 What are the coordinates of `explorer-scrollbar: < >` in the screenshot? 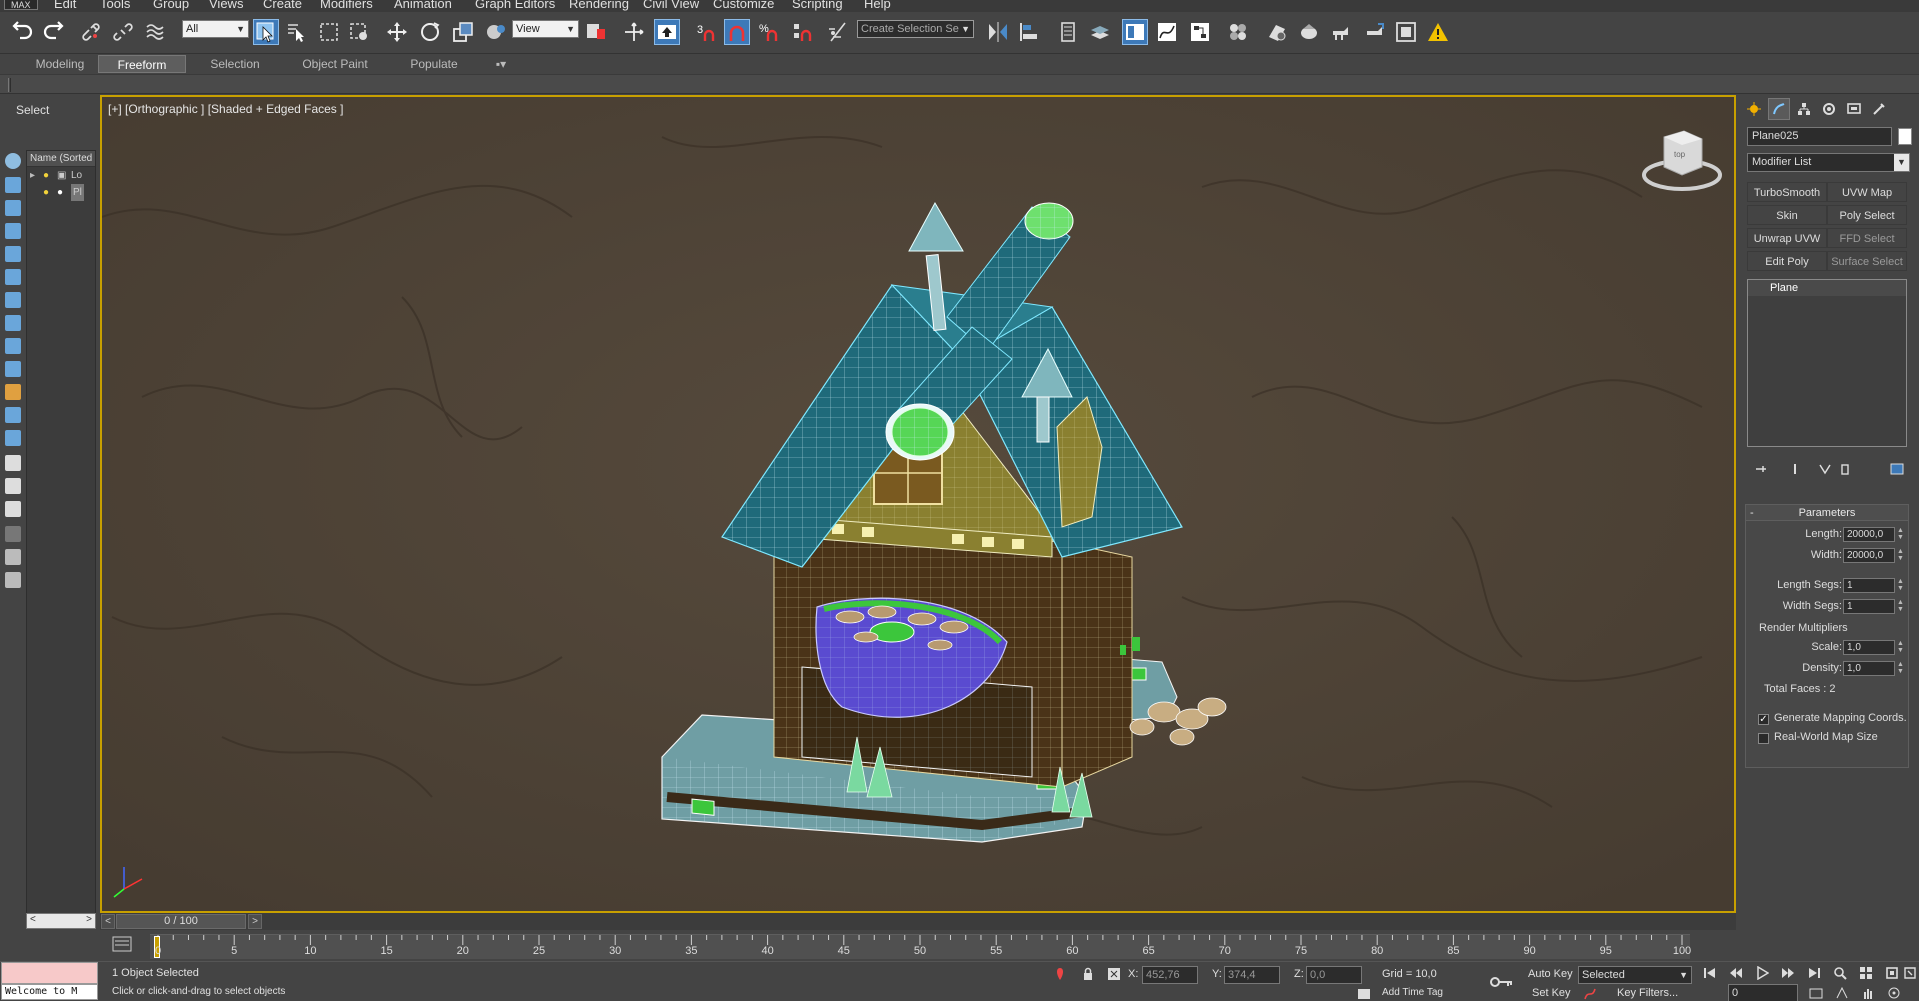 It's located at (61, 921).